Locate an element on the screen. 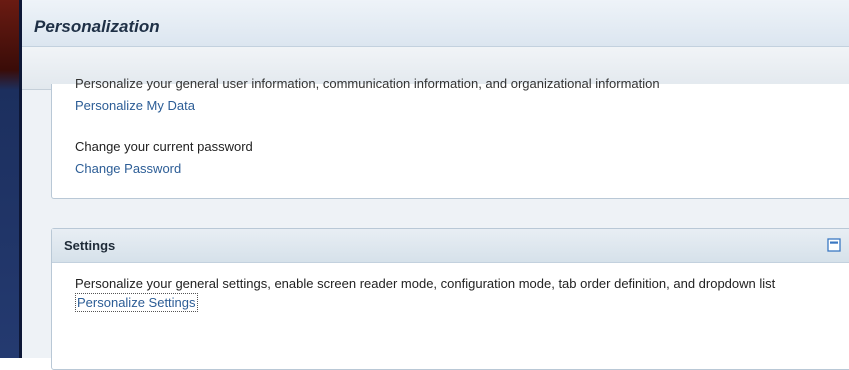 The width and height of the screenshot is (849, 370). title-bar: Personalization is located at coordinates (435, 23).